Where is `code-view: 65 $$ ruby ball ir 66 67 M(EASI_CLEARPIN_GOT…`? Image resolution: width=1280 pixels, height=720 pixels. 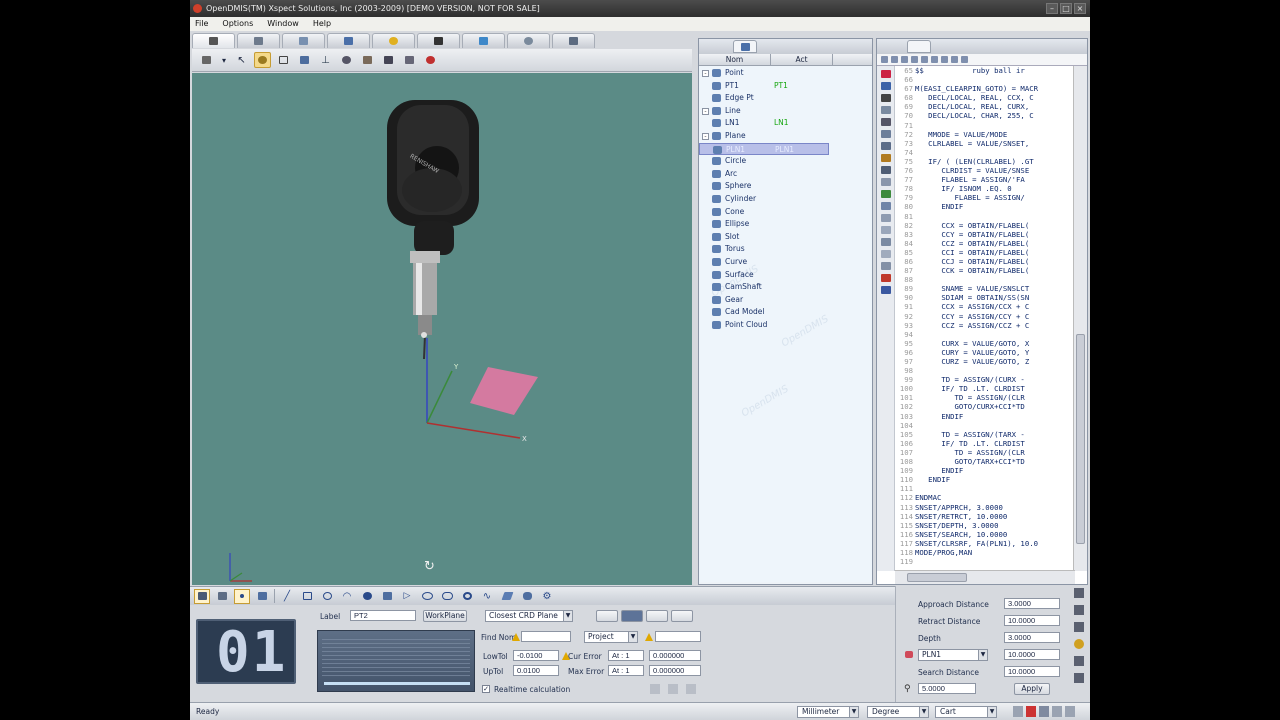 code-view: 65 $$ ruby ball ir 66 67 M(EASI_CLEARPIN_GOT… is located at coordinates (984, 318).